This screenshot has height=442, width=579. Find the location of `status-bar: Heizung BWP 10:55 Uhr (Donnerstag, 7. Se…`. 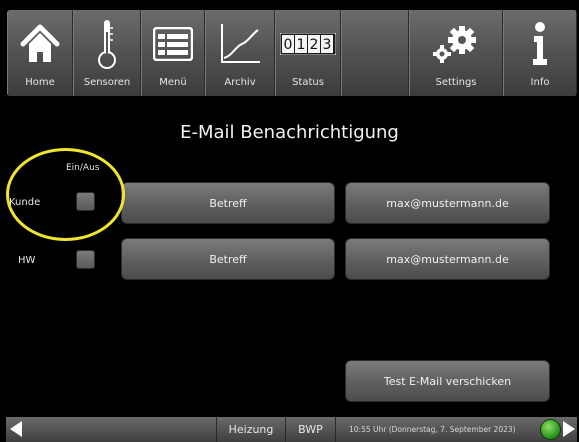

status-bar: Heizung BWP 10:55 Uhr (Donnerstag, 7. Se… is located at coordinates (291, 429).